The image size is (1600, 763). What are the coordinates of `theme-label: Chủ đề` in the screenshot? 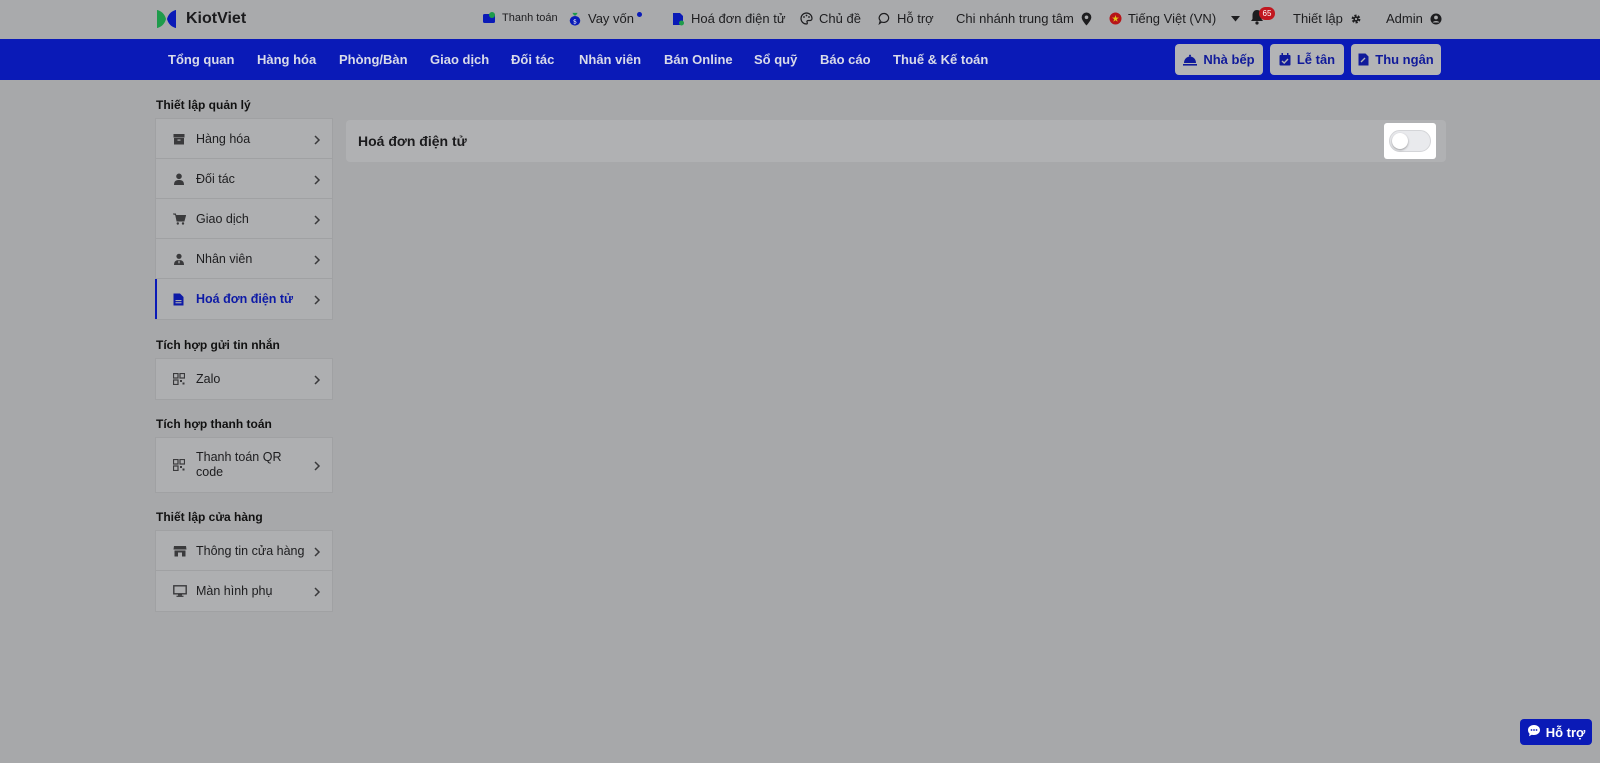 It's located at (840, 18).